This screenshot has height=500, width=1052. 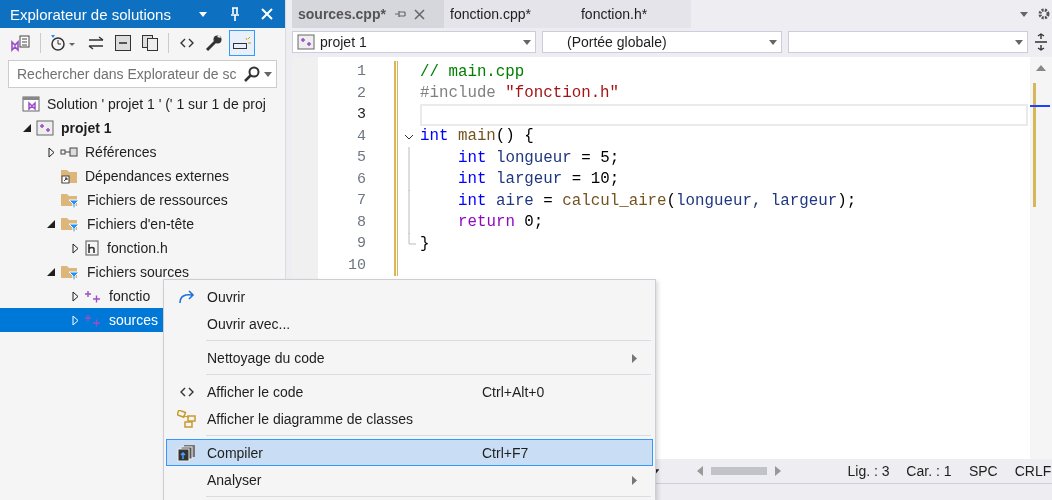 I want to click on menu-item-label: Afficher le diagramme de classes, so click(x=310, y=418).